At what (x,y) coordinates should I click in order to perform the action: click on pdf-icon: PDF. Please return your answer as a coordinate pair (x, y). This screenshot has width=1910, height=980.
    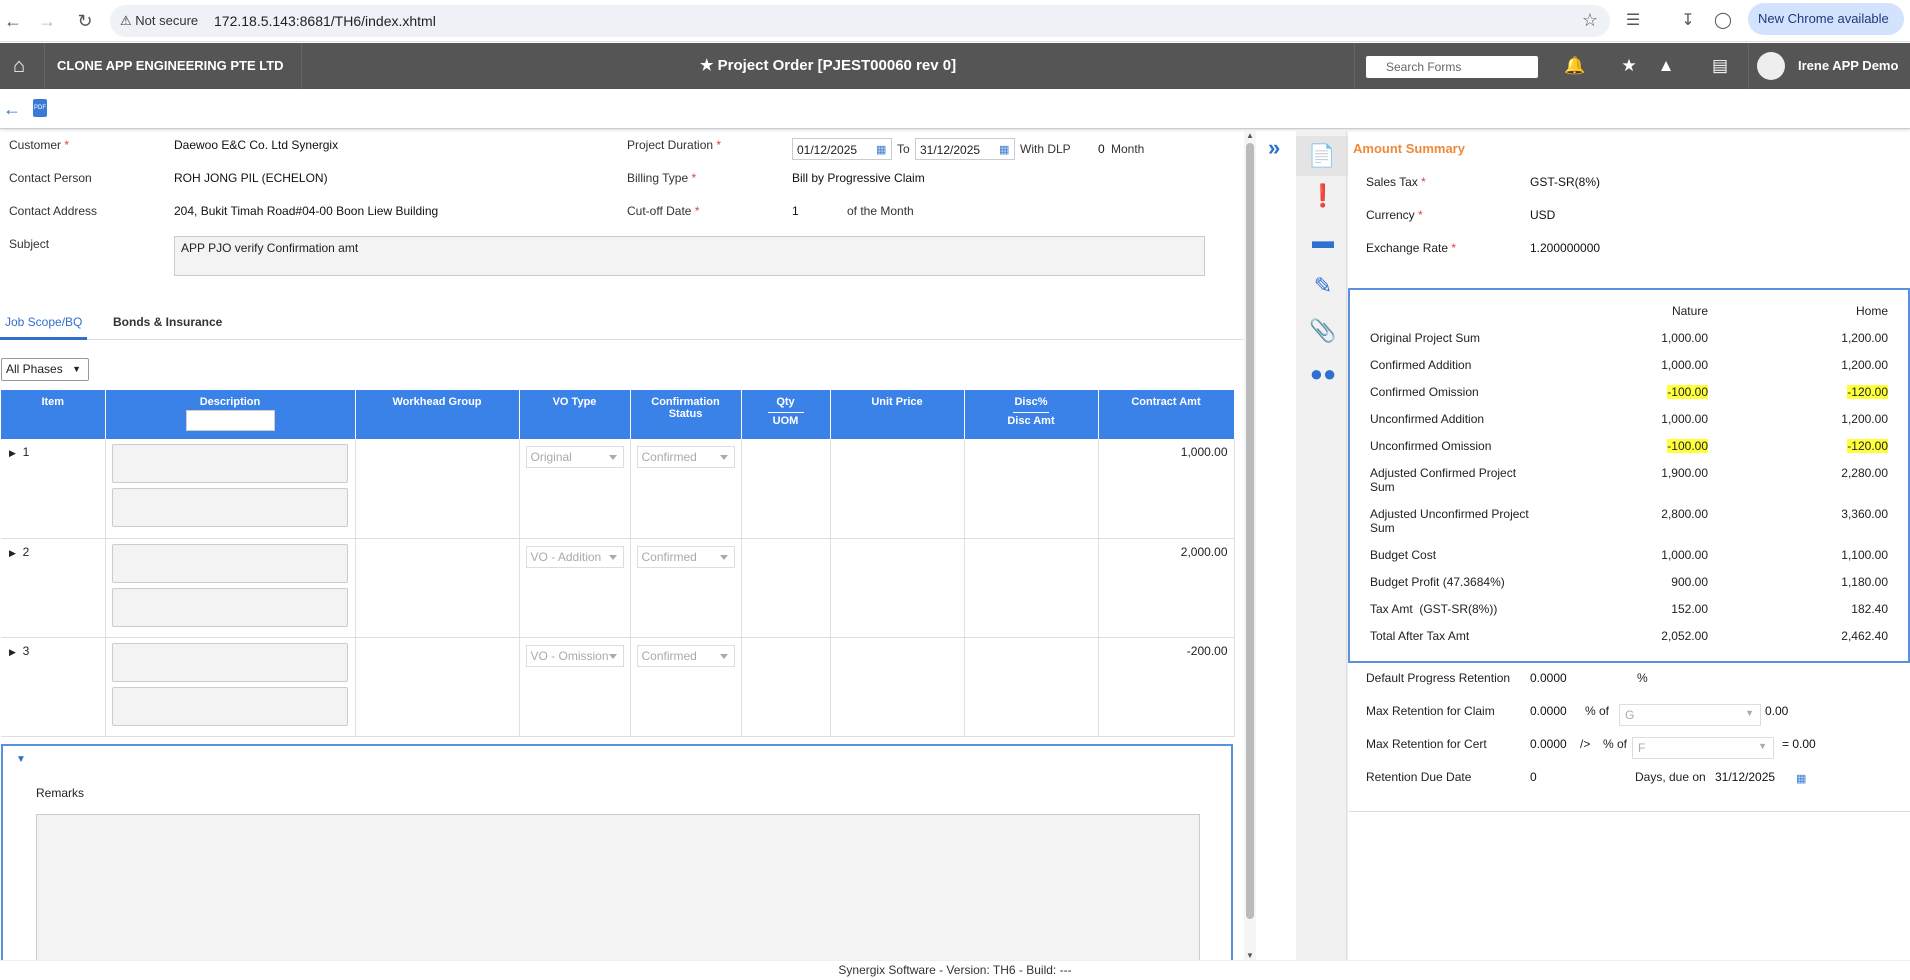
    Looking at the image, I should click on (40, 108).